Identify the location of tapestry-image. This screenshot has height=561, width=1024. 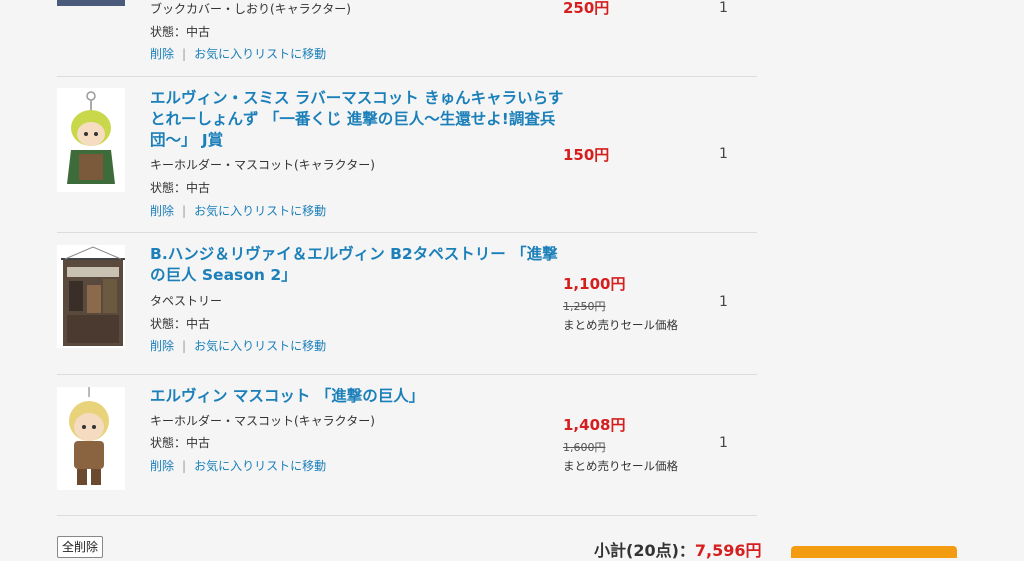
(93, 296).